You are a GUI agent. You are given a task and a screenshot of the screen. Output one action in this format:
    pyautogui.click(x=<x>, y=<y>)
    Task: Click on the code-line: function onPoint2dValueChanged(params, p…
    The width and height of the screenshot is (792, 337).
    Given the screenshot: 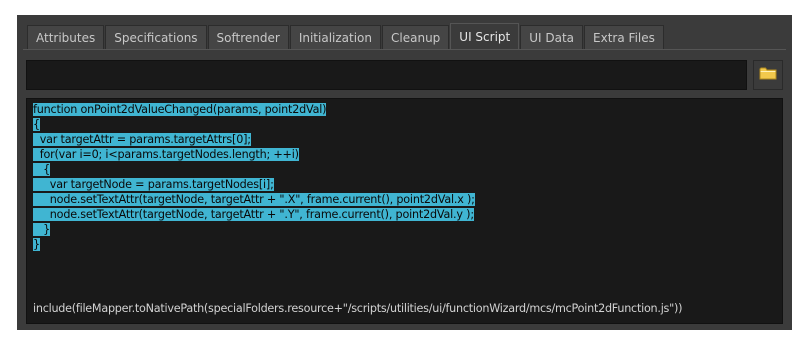 What is the action you would take?
    pyautogui.click(x=180, y=109)
    